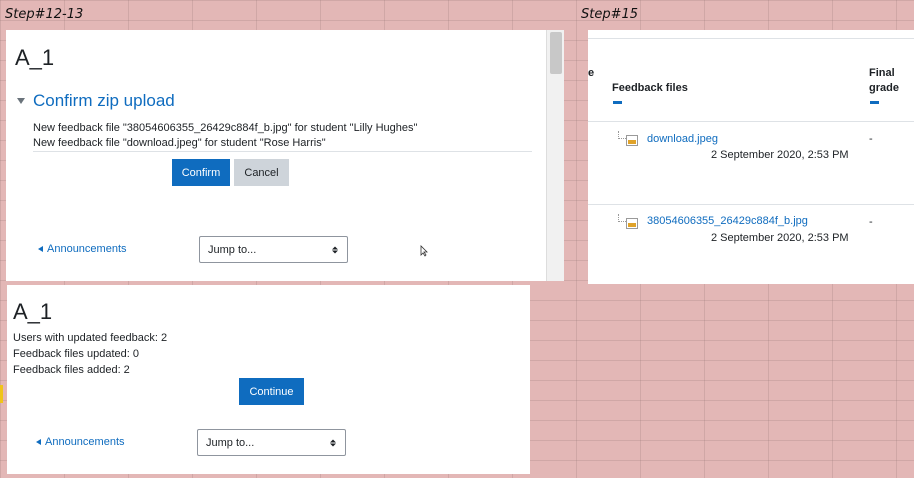 This screenshot has height=478, width=914. What do you see at coordinates (884, 81) in the screenshot?
I see `col-header-final-grade: Final grade` at bounding box center [884, 81].